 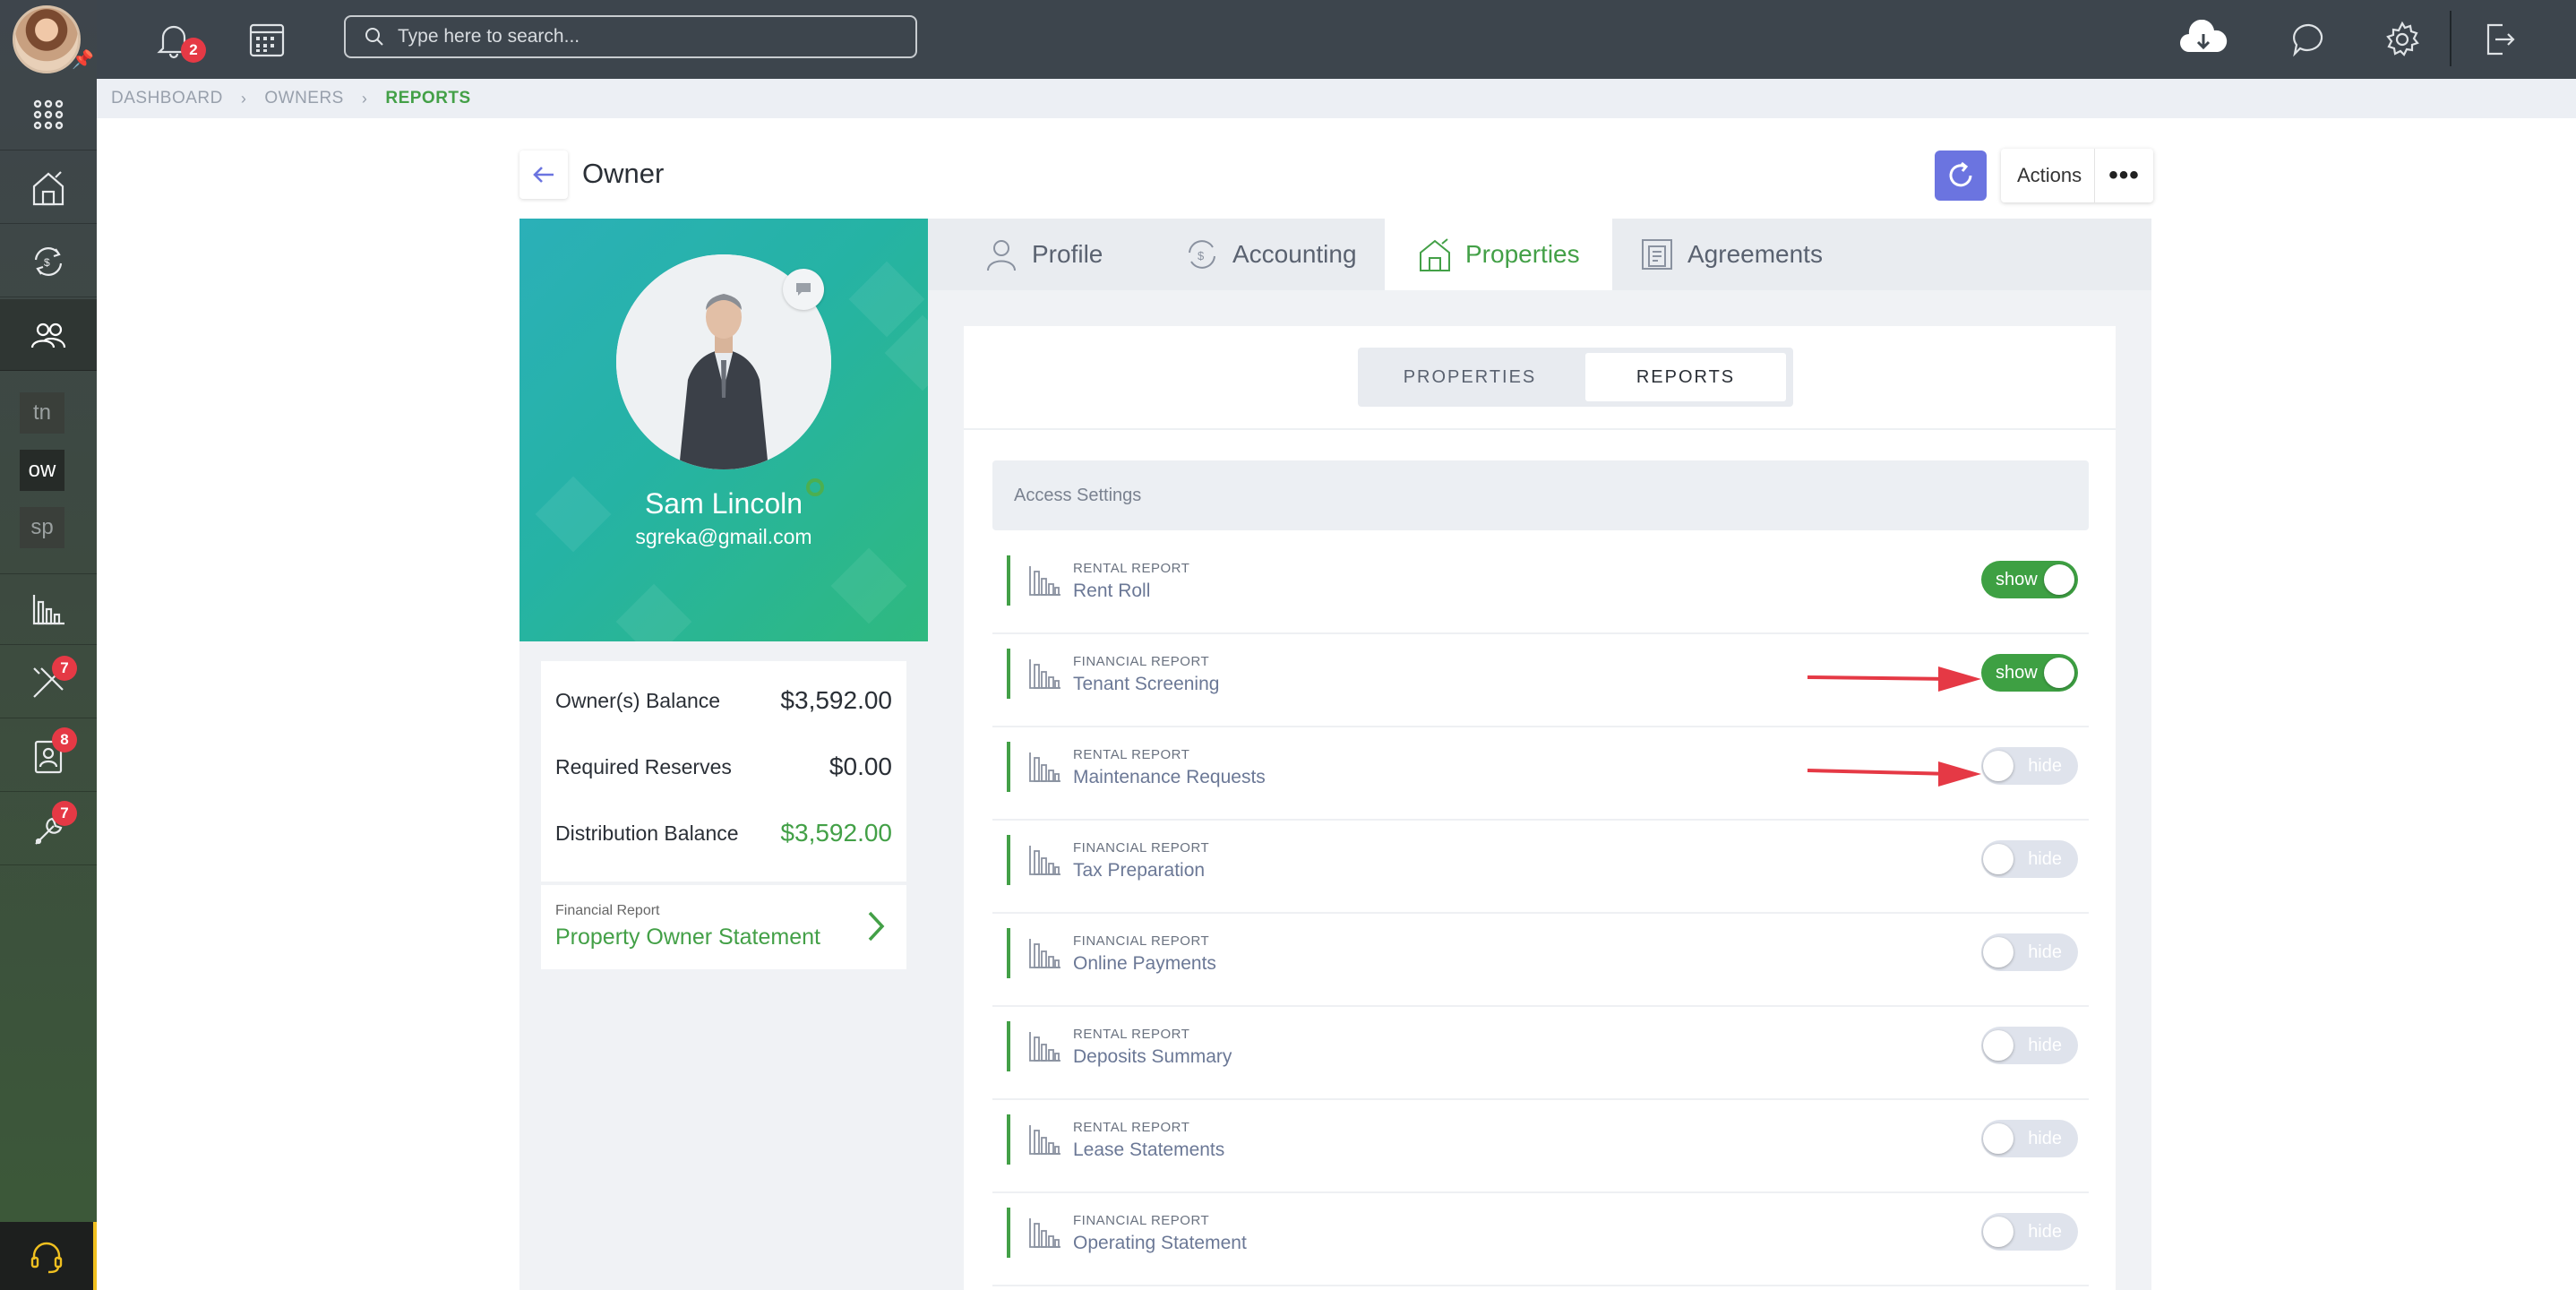 What do you see at coordinates (48, 114) in the screenshot?
I see `apps-grid-icon` at bounding box center [48, 114].